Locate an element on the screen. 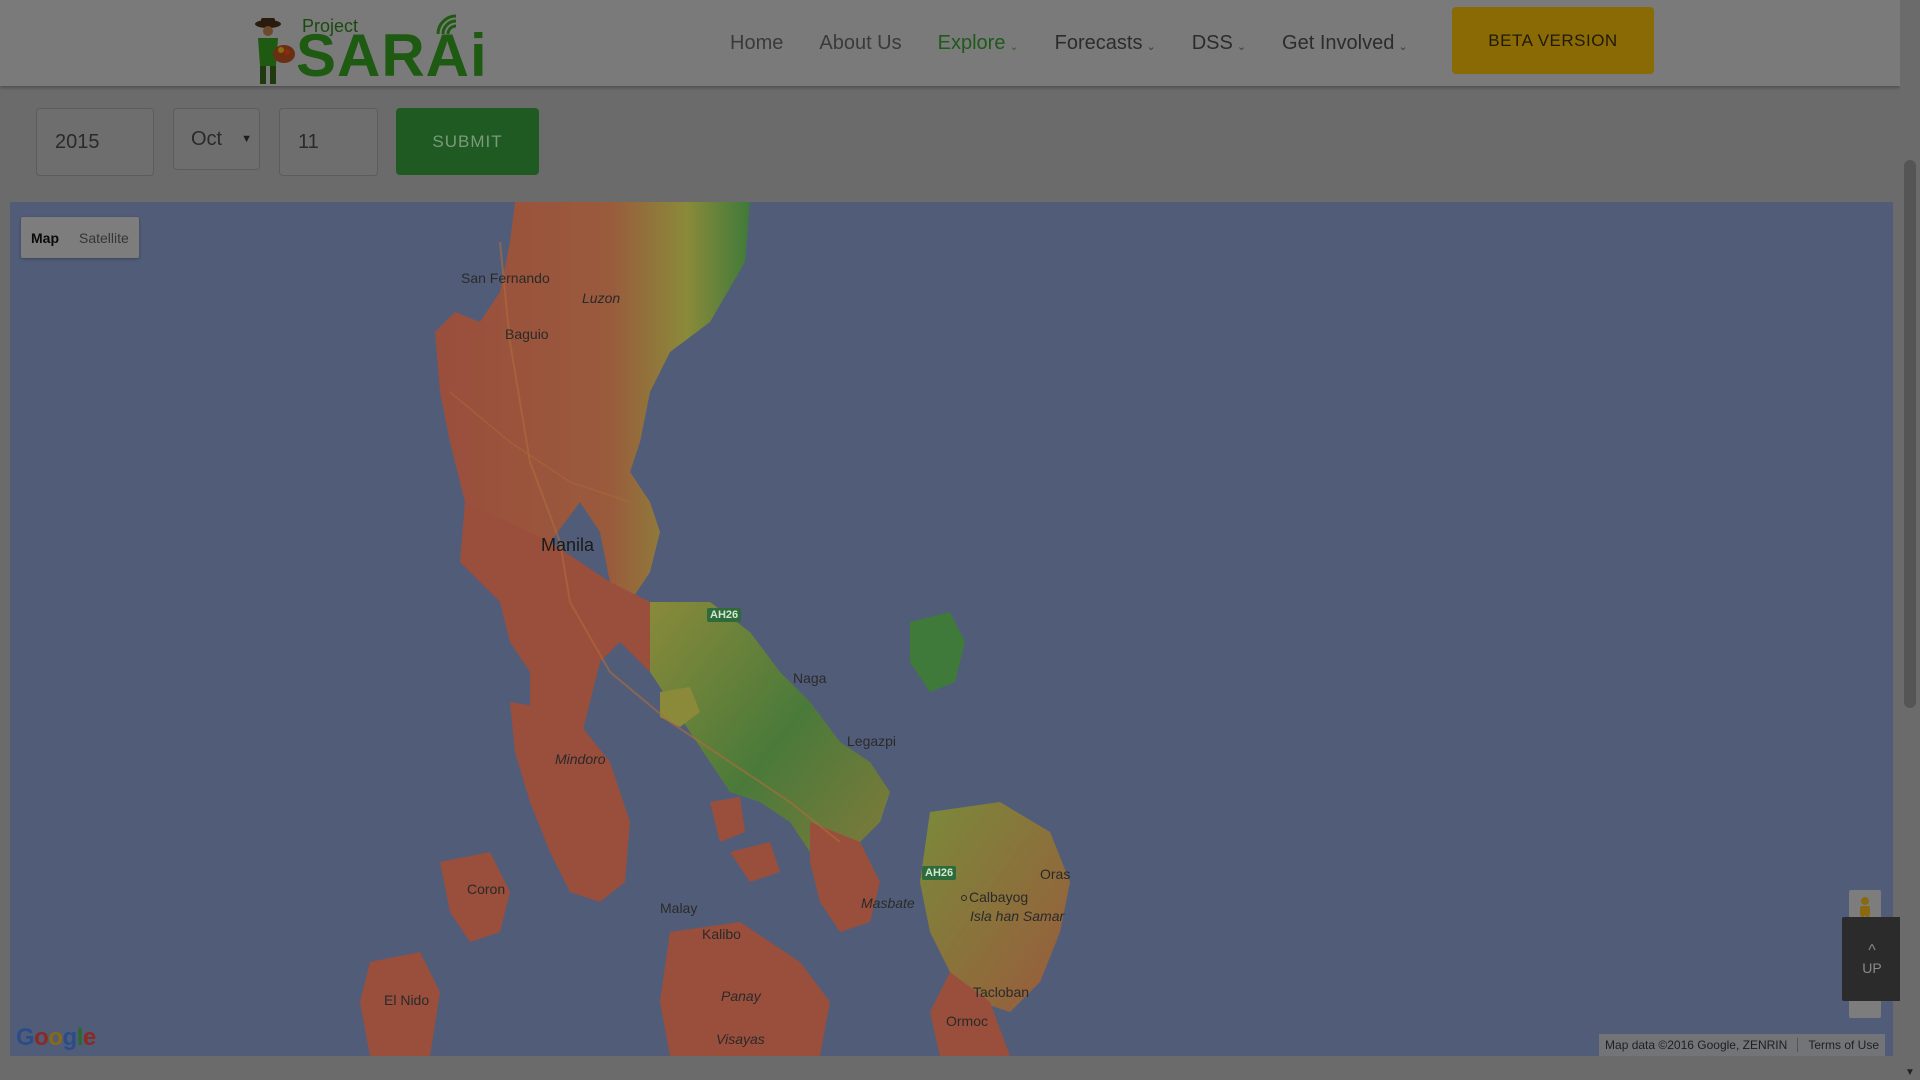 The image size is (1920, 1080). nav-home-label: Home is located at coordinates (757, 42).